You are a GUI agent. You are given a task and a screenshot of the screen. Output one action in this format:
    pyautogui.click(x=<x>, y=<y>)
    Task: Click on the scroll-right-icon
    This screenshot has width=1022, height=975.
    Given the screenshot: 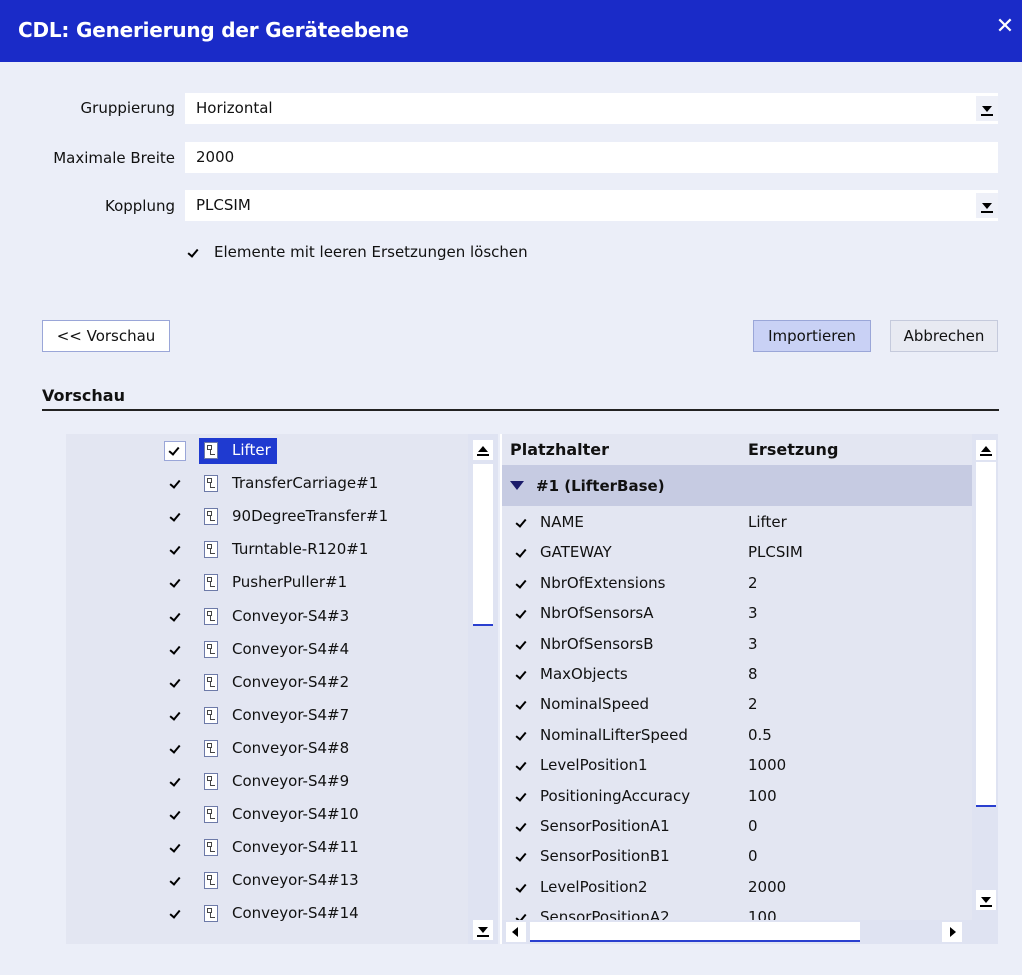 What is the action you would take?
    pyautogui.click(x=952, y=932)
    